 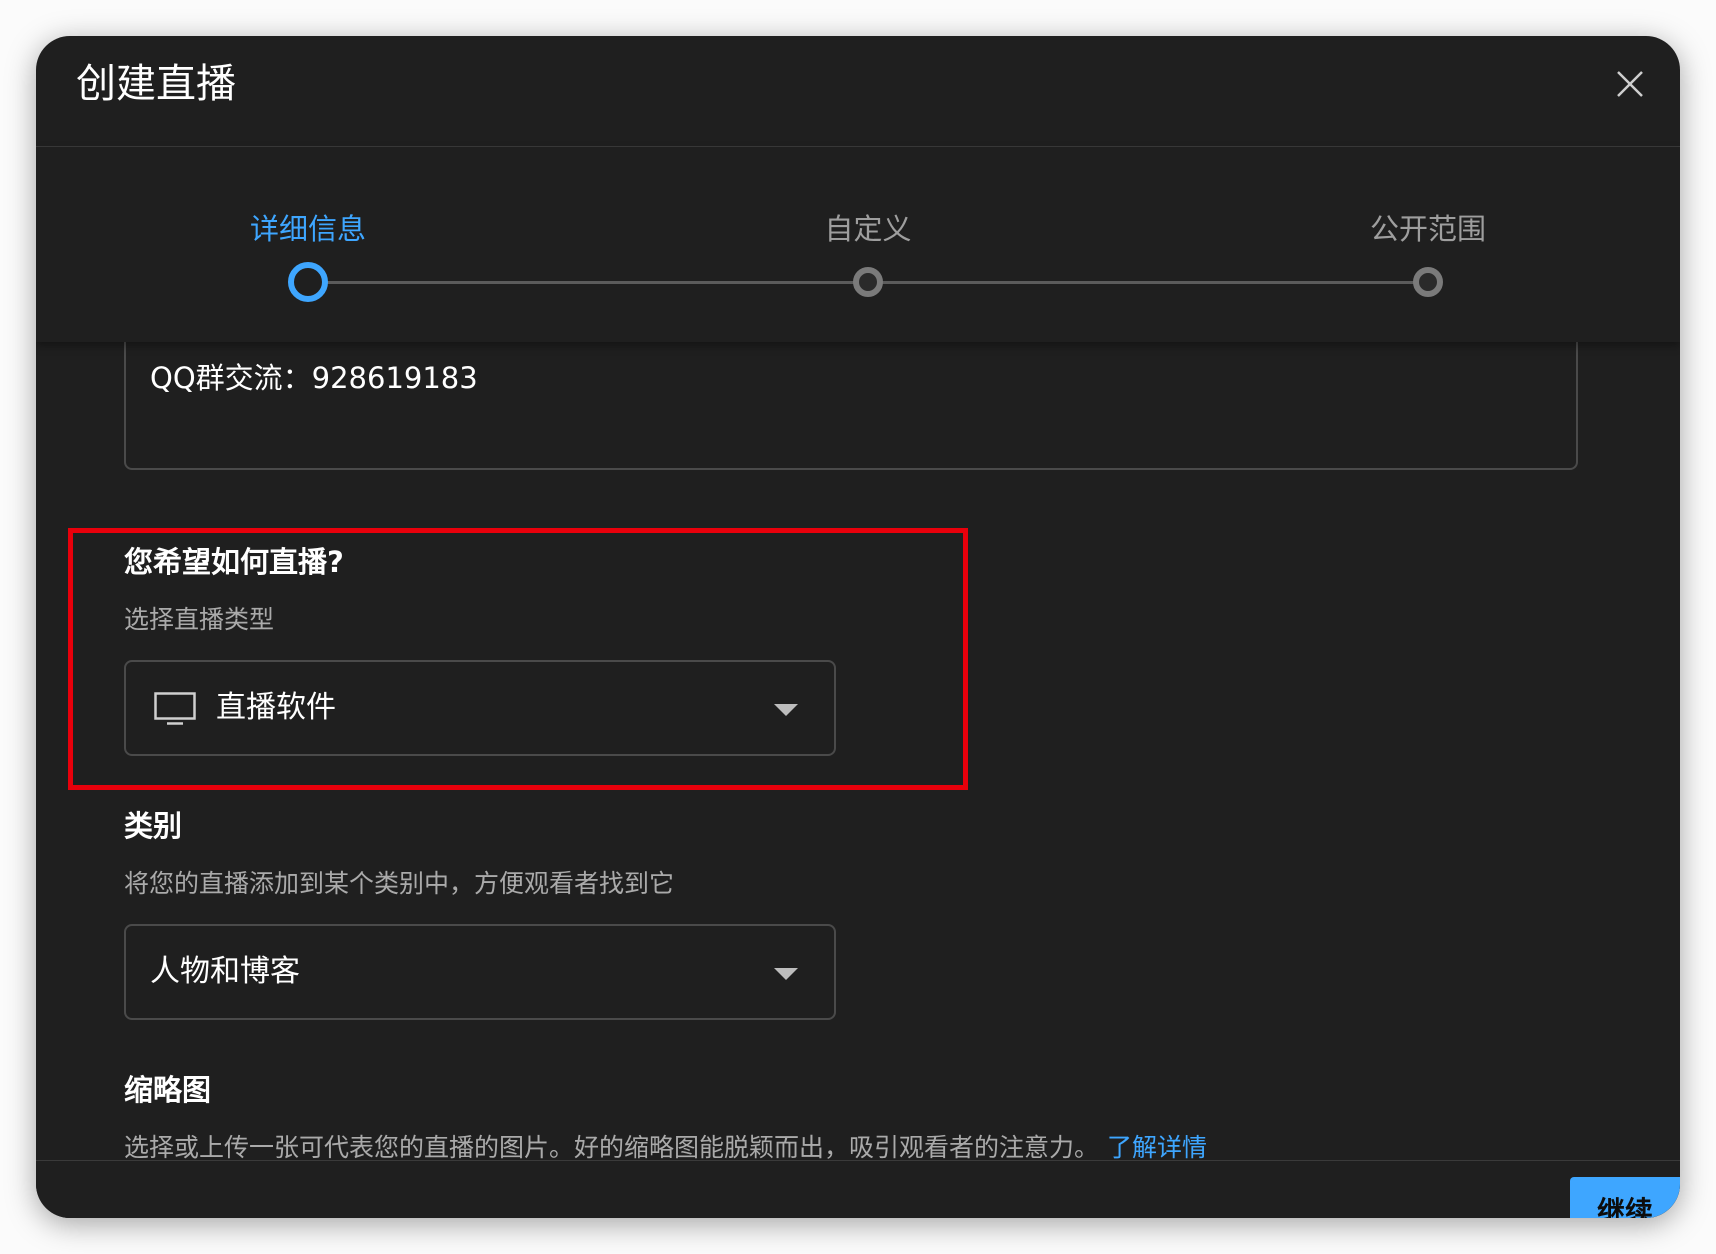 I want to click on stepper: 详细信息 自定义 公开范围, so click(x=858, y=244).